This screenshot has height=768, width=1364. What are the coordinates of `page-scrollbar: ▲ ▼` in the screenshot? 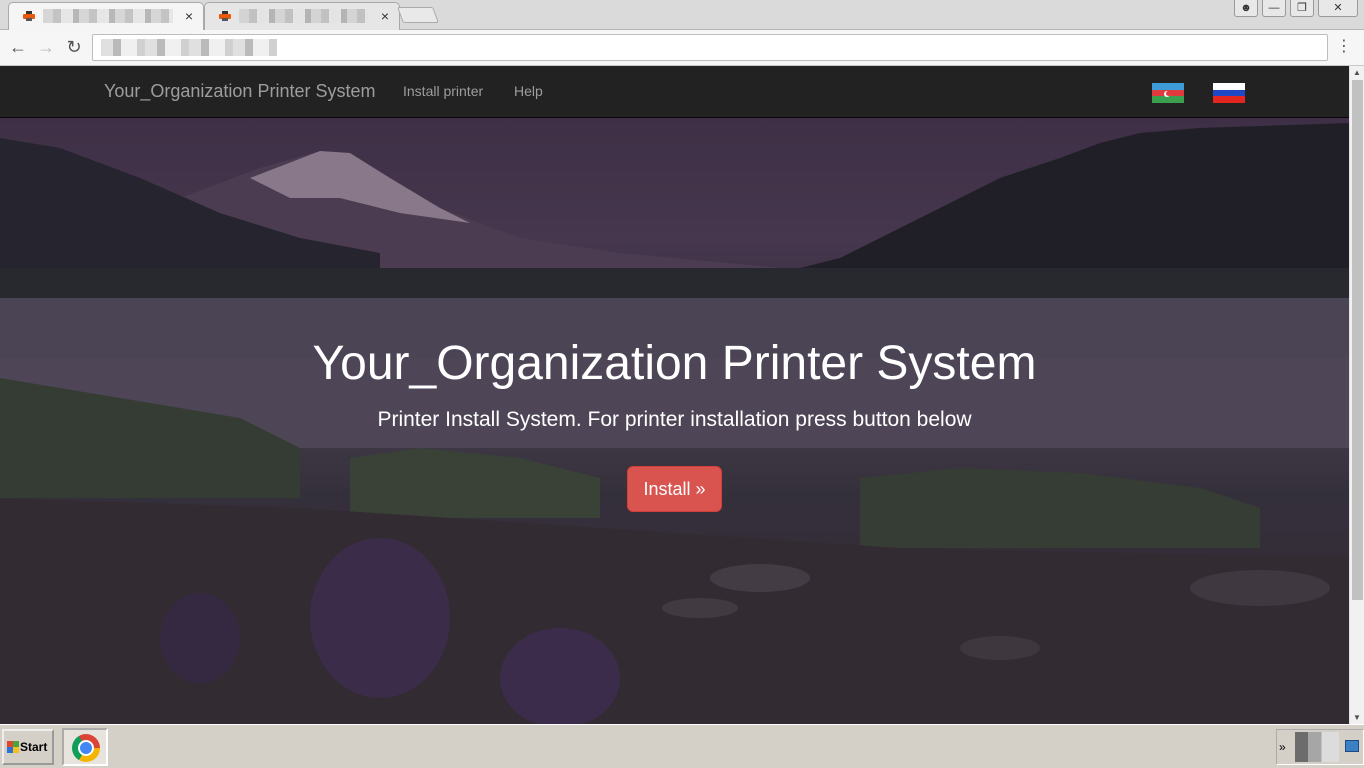 It's located at (1356, 395).